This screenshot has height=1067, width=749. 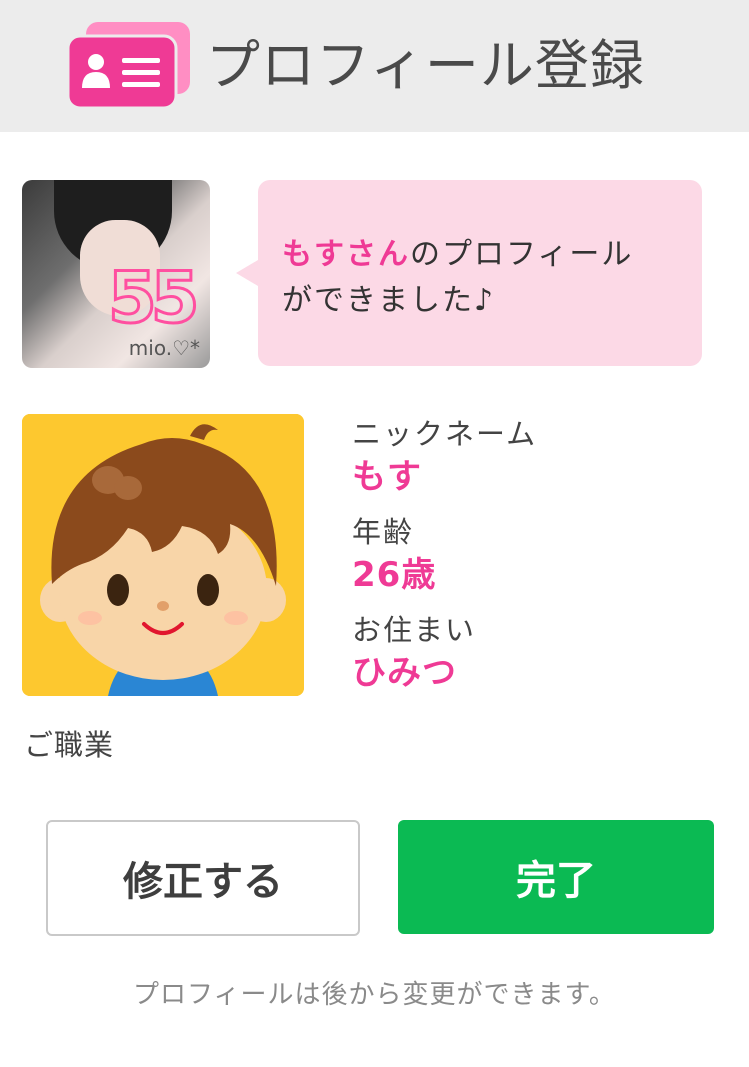 I want to click on residence-value: ひみつ, so click(x=404, y=673).